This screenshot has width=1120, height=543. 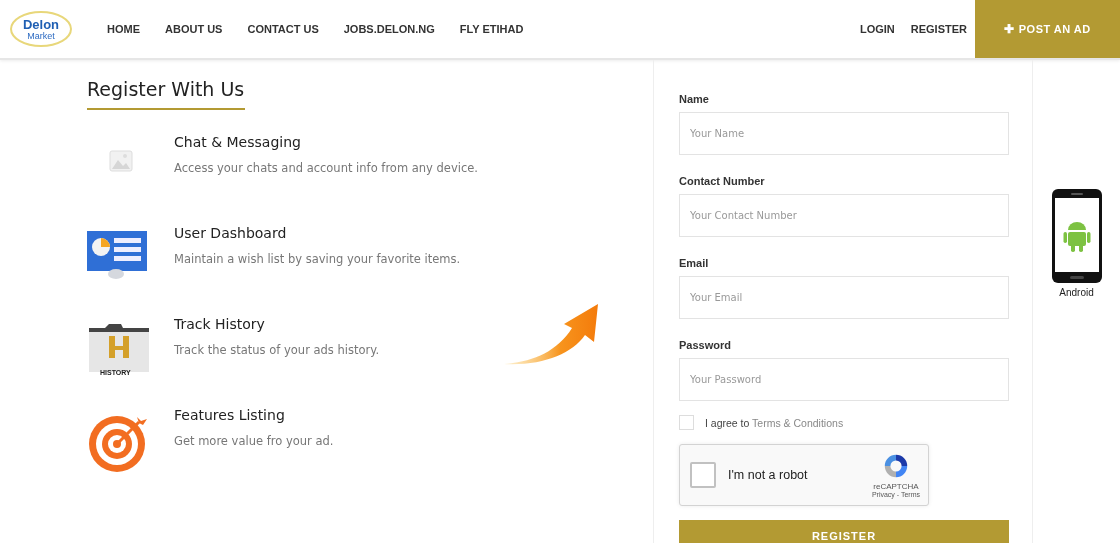 What do you see at coordinates (722, 181) in the screenshot?
I see `field-label: Contact Number` at bounding box center [722, 181].